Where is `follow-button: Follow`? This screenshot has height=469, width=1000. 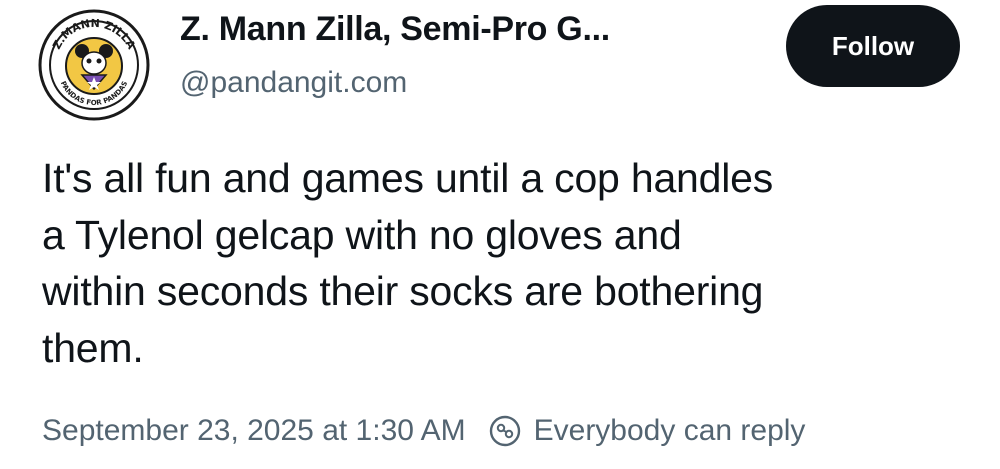
follow-button: Follow is located at coordinates (873, 46).